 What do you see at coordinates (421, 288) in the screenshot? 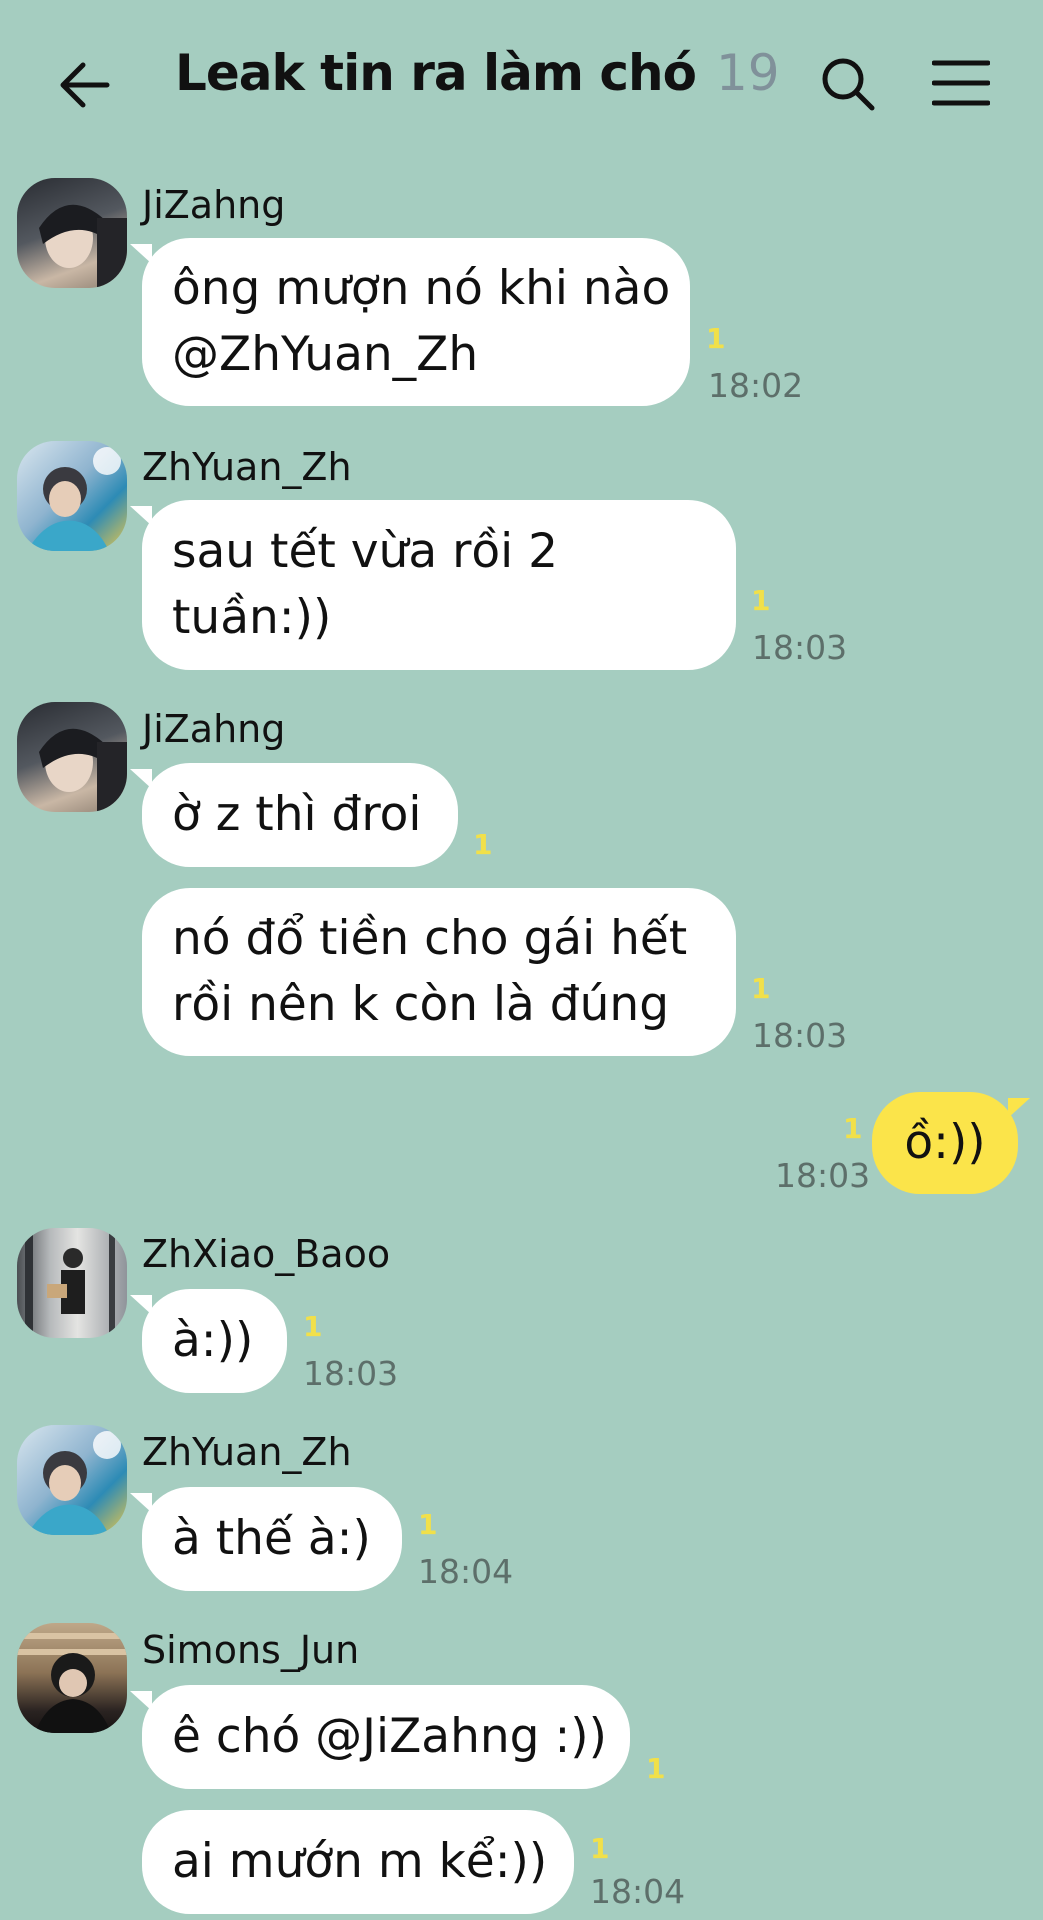
I see `message-line: ông mượn nó khi nào` at bounding box center [421, 288].